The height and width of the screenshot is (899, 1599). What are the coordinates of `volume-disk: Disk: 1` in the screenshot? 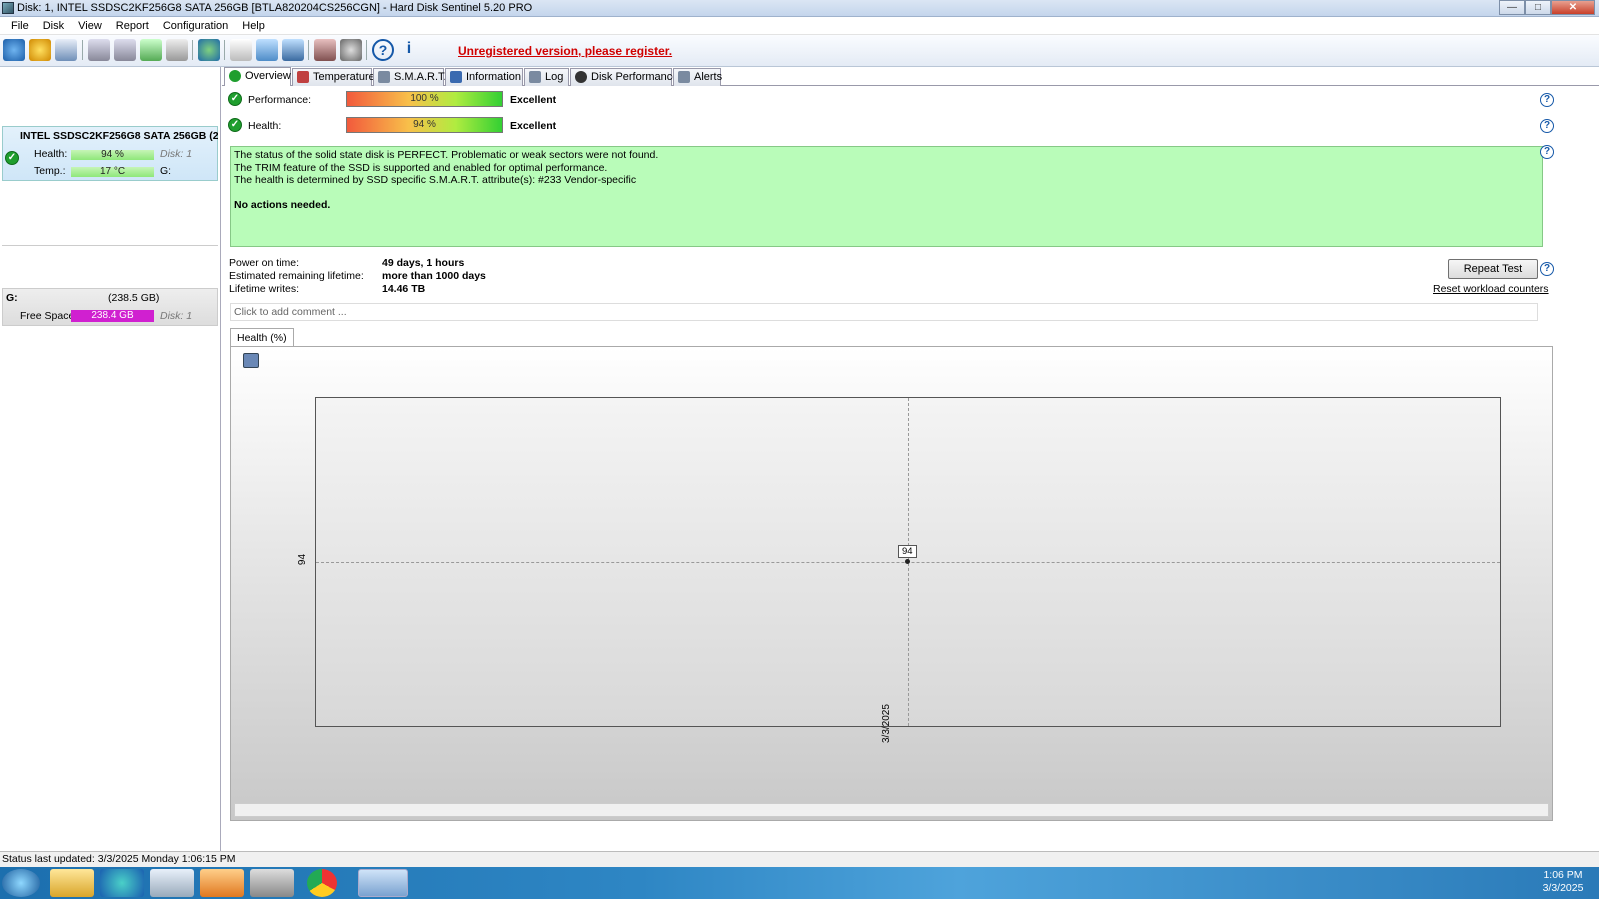 It's located at (176, 316).